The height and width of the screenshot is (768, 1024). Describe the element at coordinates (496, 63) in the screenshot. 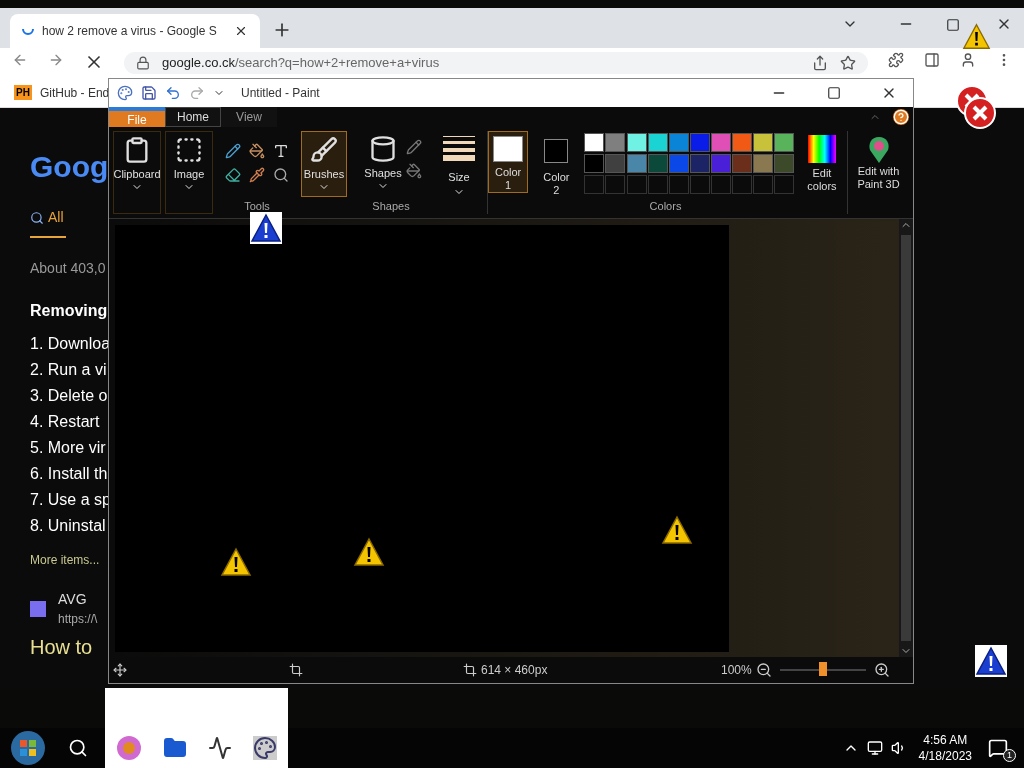

I see `address-bar: google.co.ck/search?q=how+2+remove+a+virus` at that location.